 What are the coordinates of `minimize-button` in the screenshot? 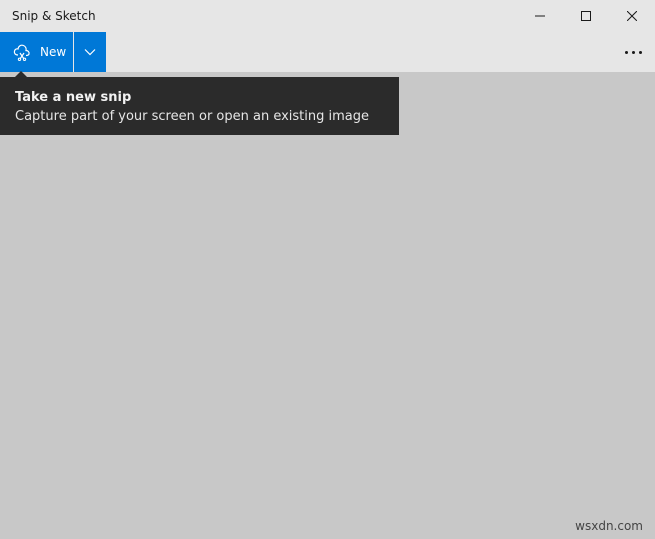 It's located at (540, 16).